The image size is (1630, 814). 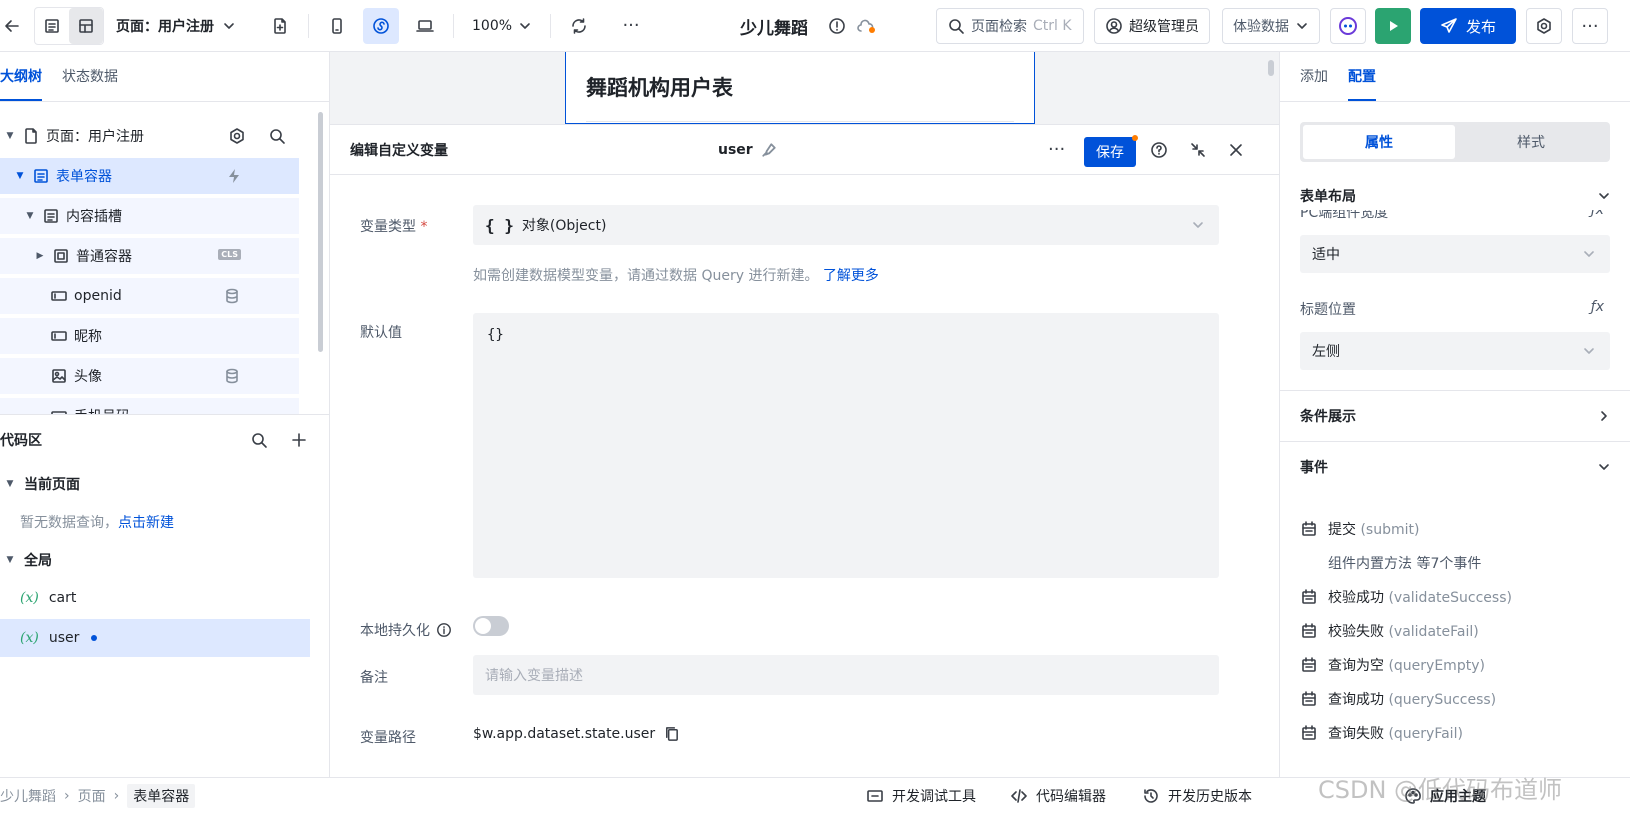 What do you see at coordinates (1159, 150) in the screenshot?
I see `help-icon` at bounding box center [1159, 150].